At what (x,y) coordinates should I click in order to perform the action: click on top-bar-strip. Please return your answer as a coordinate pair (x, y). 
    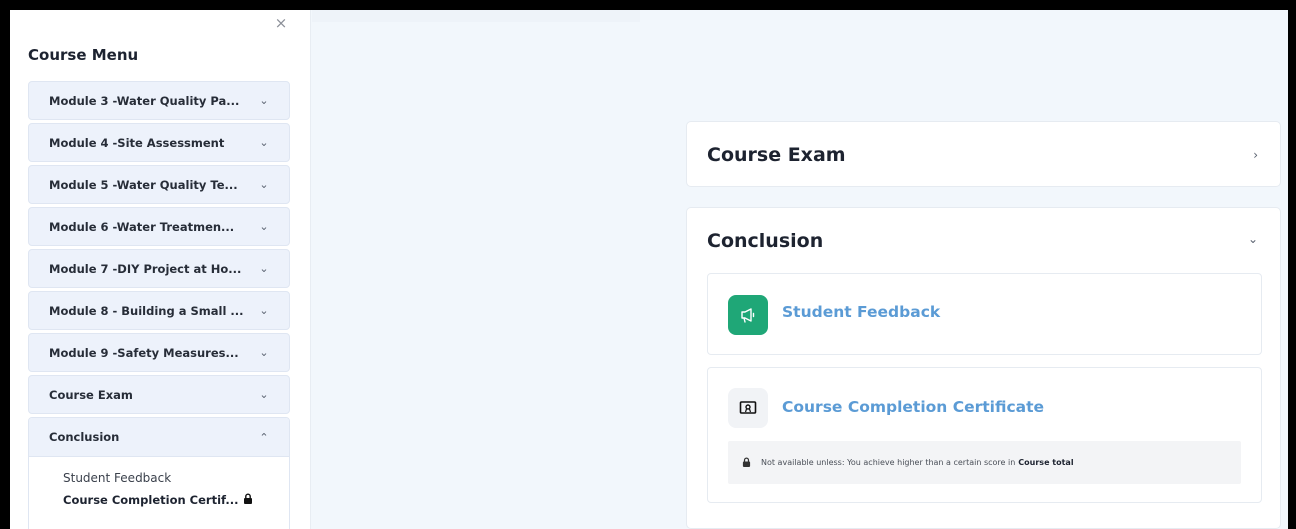
    Looking at the image, I should click on (476, 16).